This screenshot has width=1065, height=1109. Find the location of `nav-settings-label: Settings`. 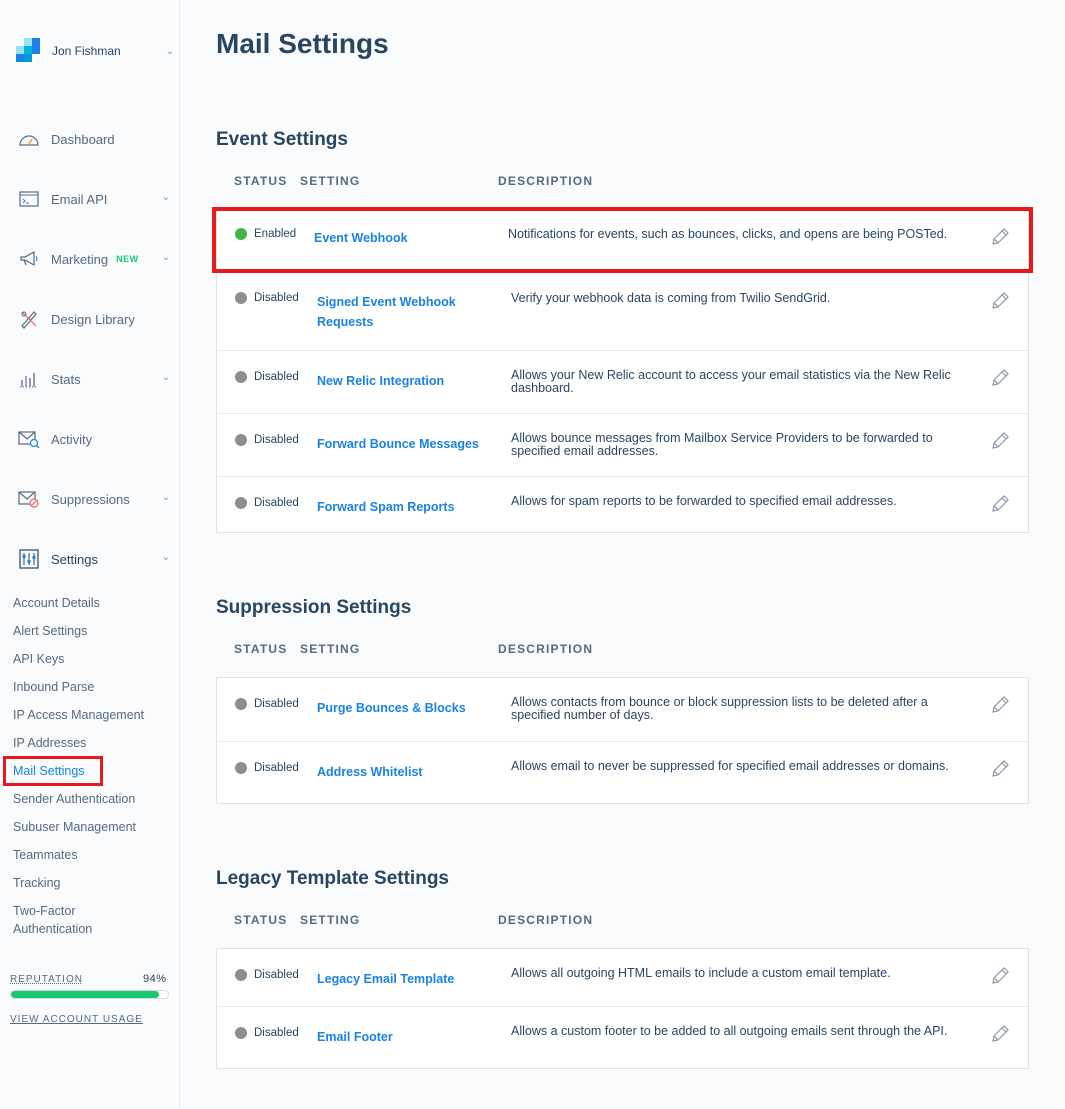

nav-settings-label: Settings is located at coordinates (74, 559).